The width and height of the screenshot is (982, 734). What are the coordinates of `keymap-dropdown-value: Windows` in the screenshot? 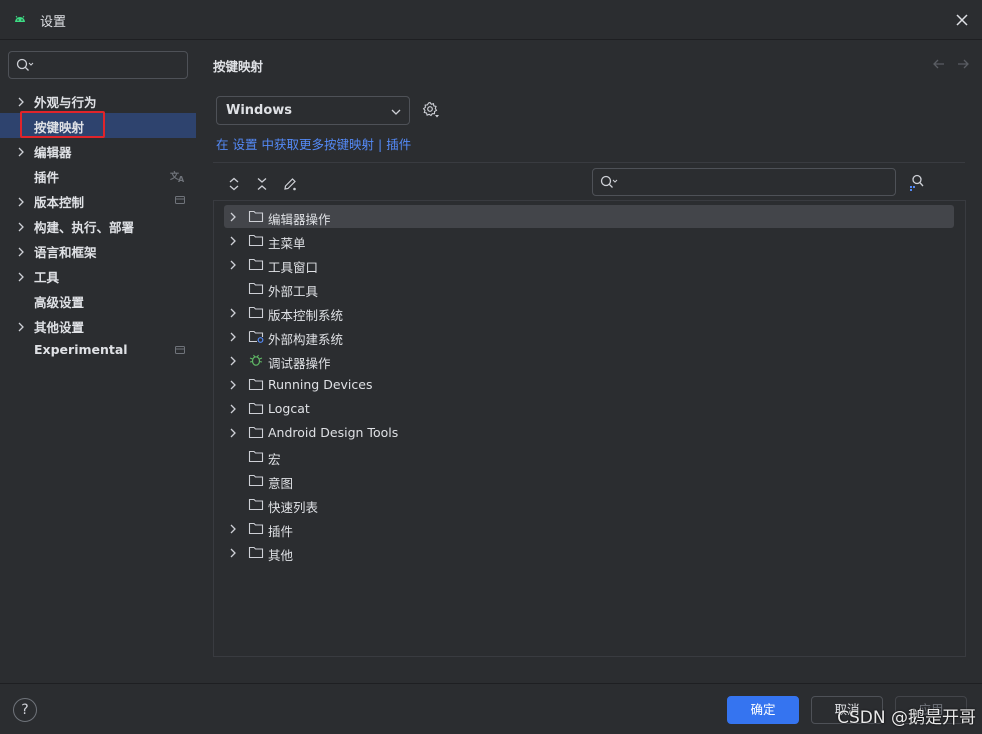 It's located at (259, 110).